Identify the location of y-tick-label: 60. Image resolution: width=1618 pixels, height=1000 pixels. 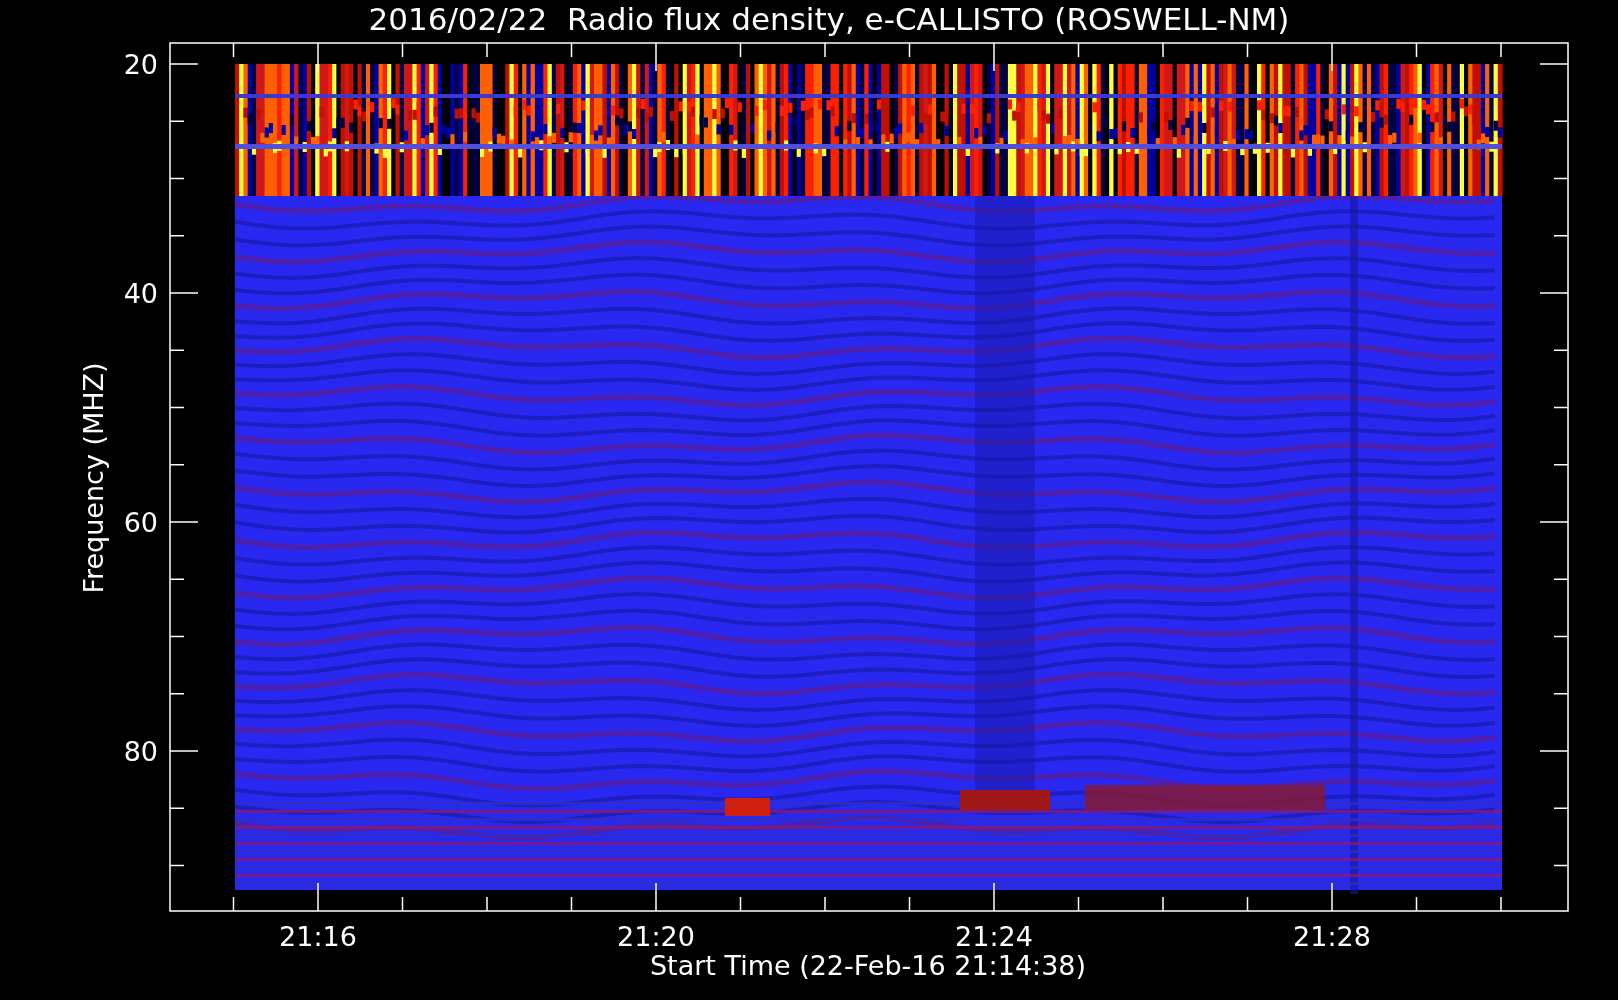
(140, 522).